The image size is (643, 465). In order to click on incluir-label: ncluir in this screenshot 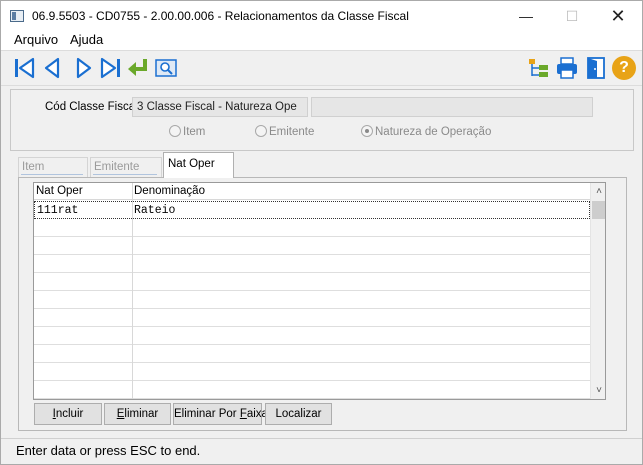, I will do `click(69, 414)`.